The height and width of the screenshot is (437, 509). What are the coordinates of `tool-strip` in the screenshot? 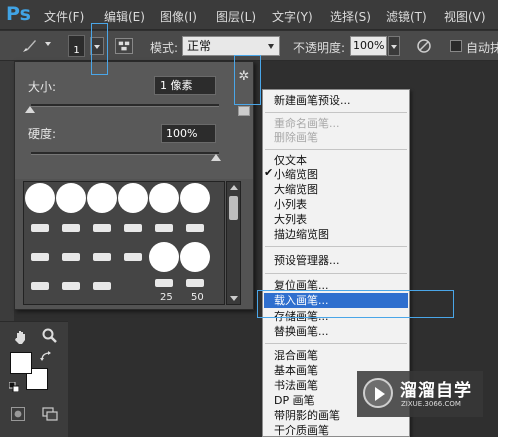 It's located at (7, 191).